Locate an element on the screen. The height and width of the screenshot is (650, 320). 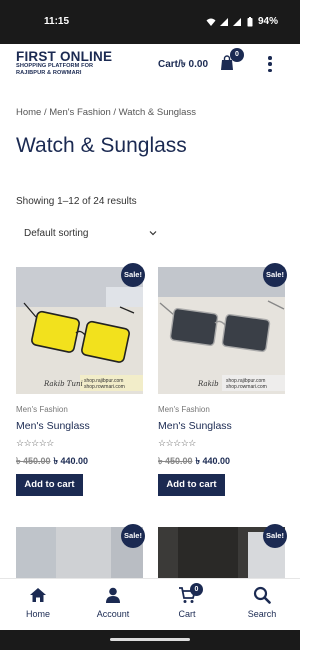
user-icon is located at coordinates (113, 595).